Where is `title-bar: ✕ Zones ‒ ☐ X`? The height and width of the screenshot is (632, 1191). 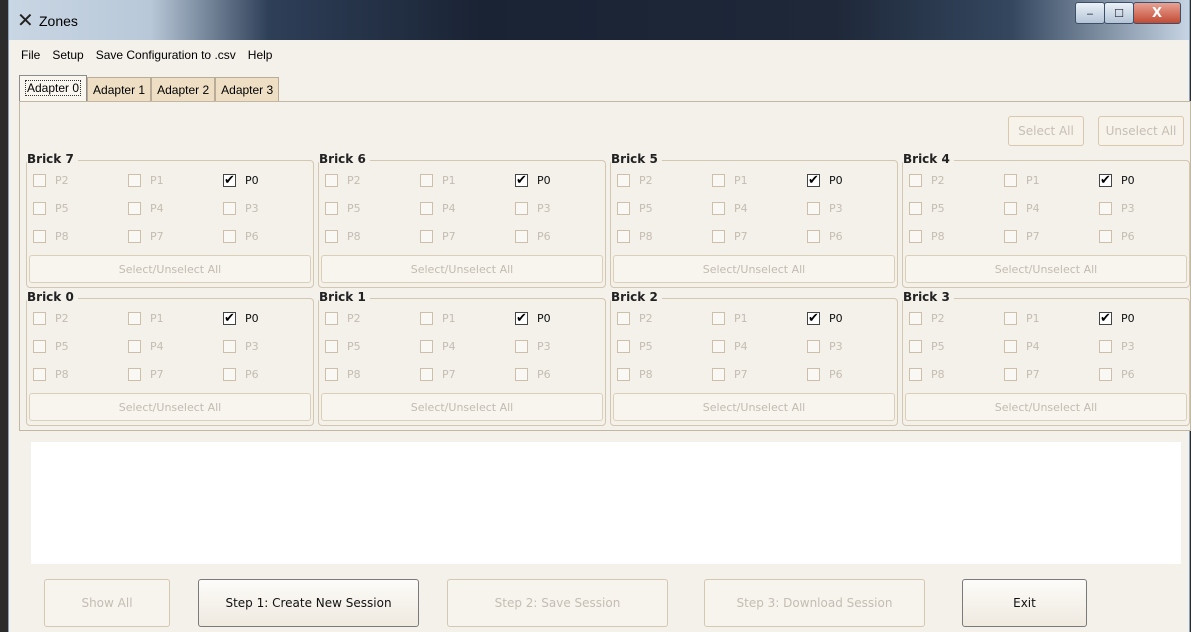 title-bar: ✕ Zones ‒ ☐ X is located at coordinates (599, 20).